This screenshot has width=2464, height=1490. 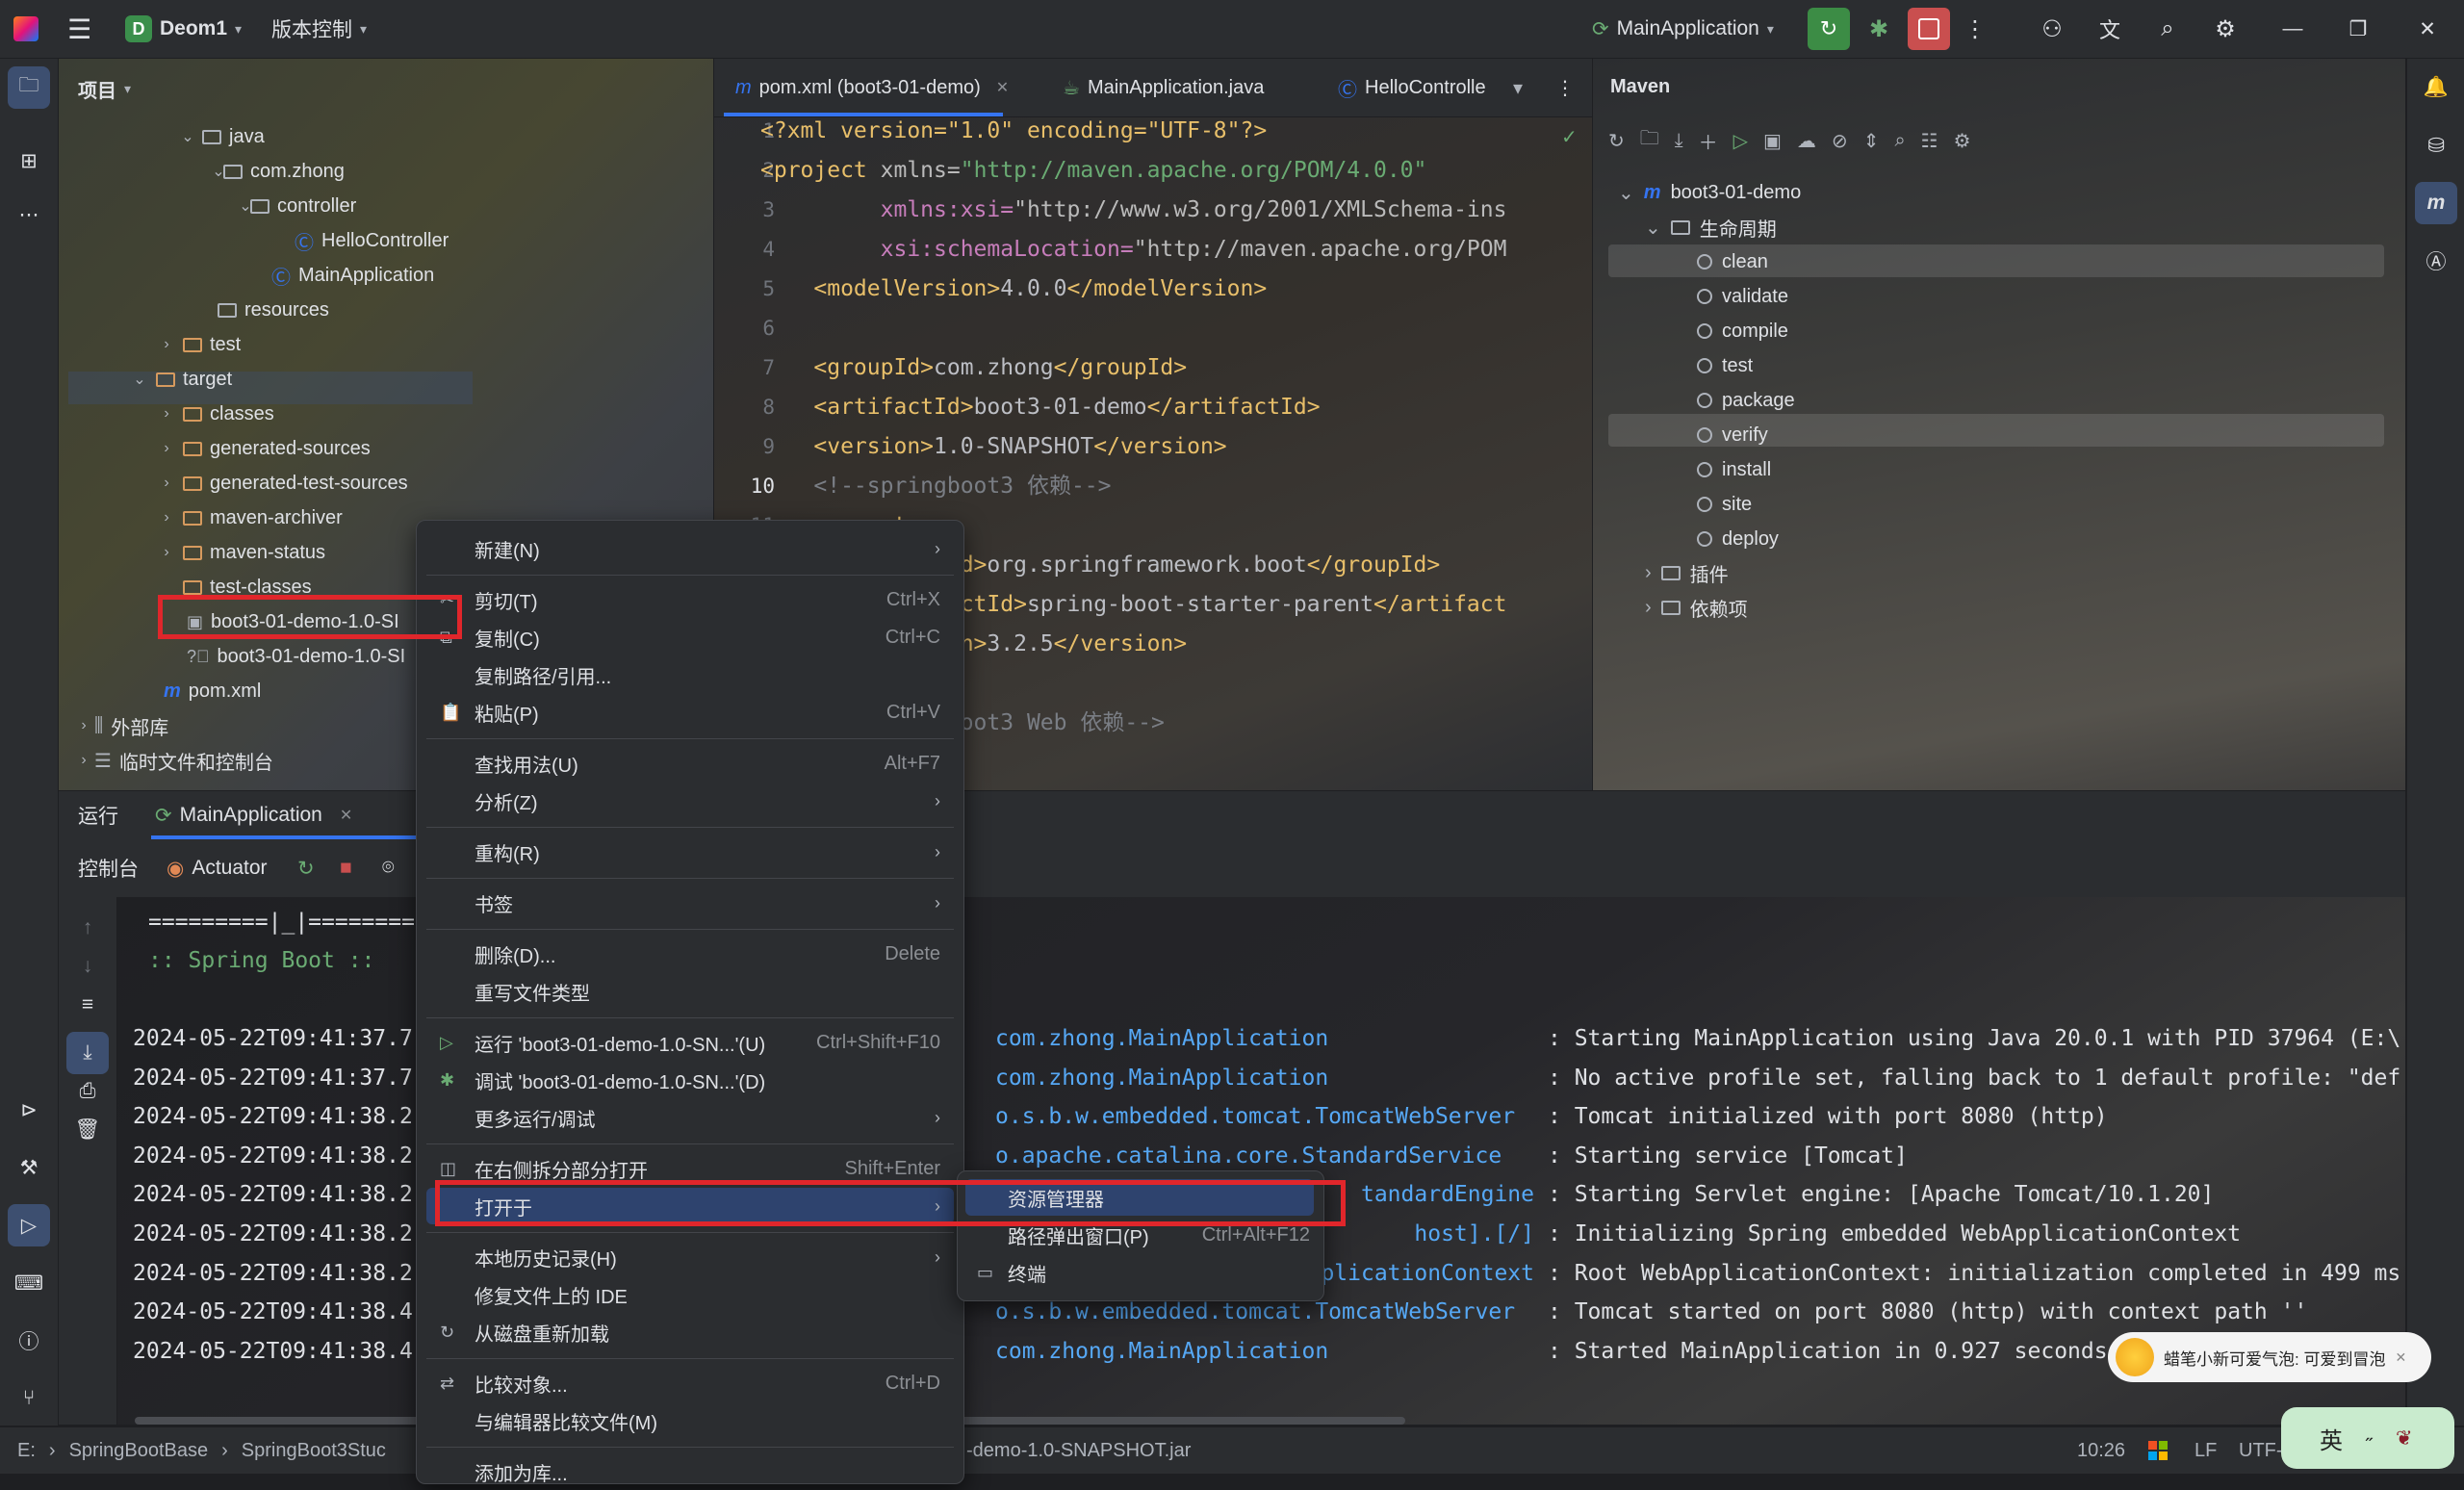 I want to click on menu-item: 书签 ›, so click(x=690, y=903).